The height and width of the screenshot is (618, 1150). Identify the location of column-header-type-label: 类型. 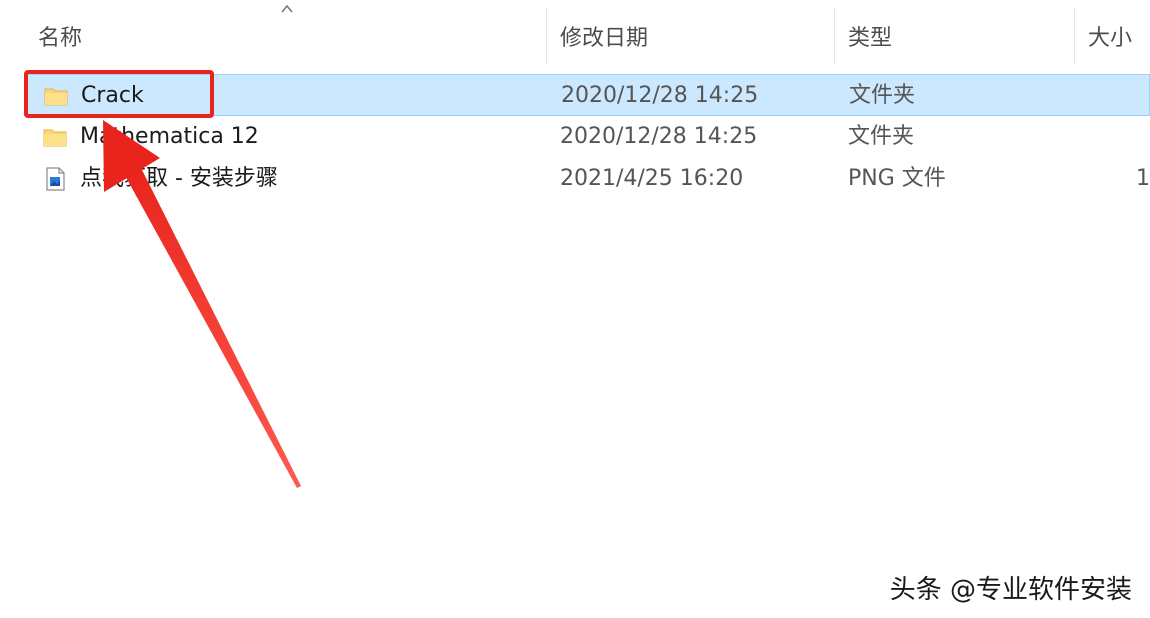
(870, 38).